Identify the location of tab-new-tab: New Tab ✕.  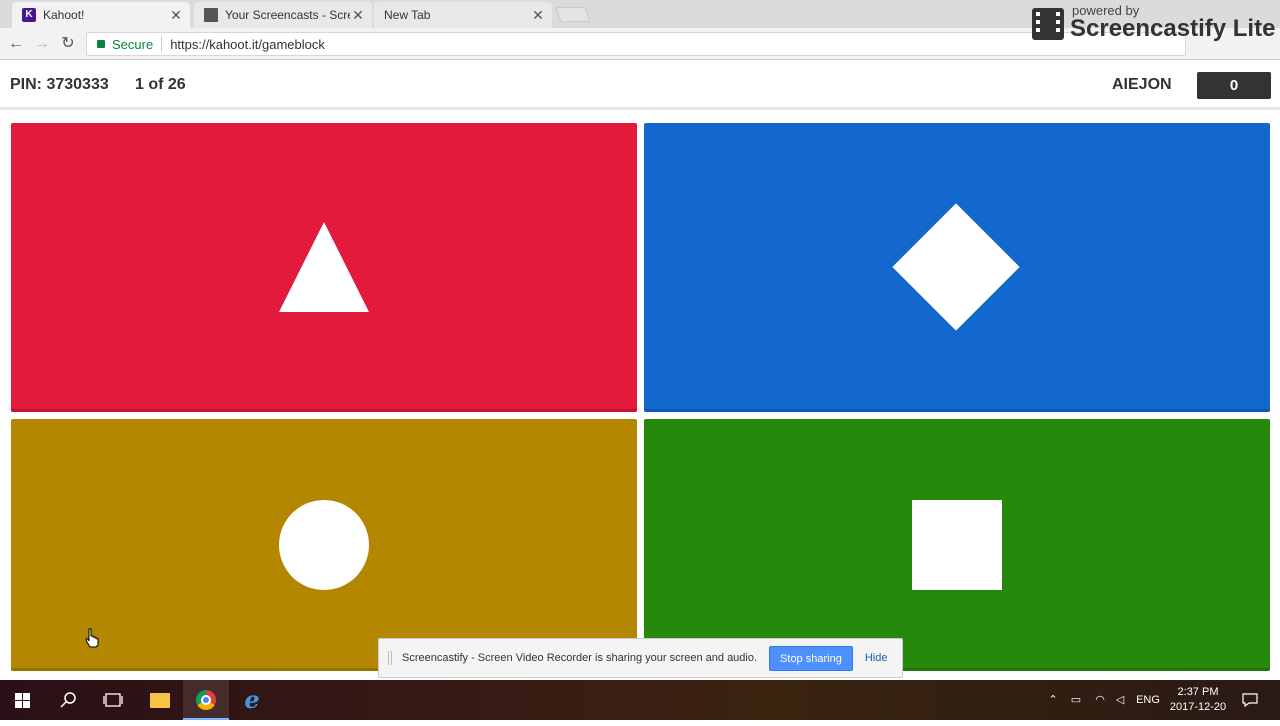
(463, 15).